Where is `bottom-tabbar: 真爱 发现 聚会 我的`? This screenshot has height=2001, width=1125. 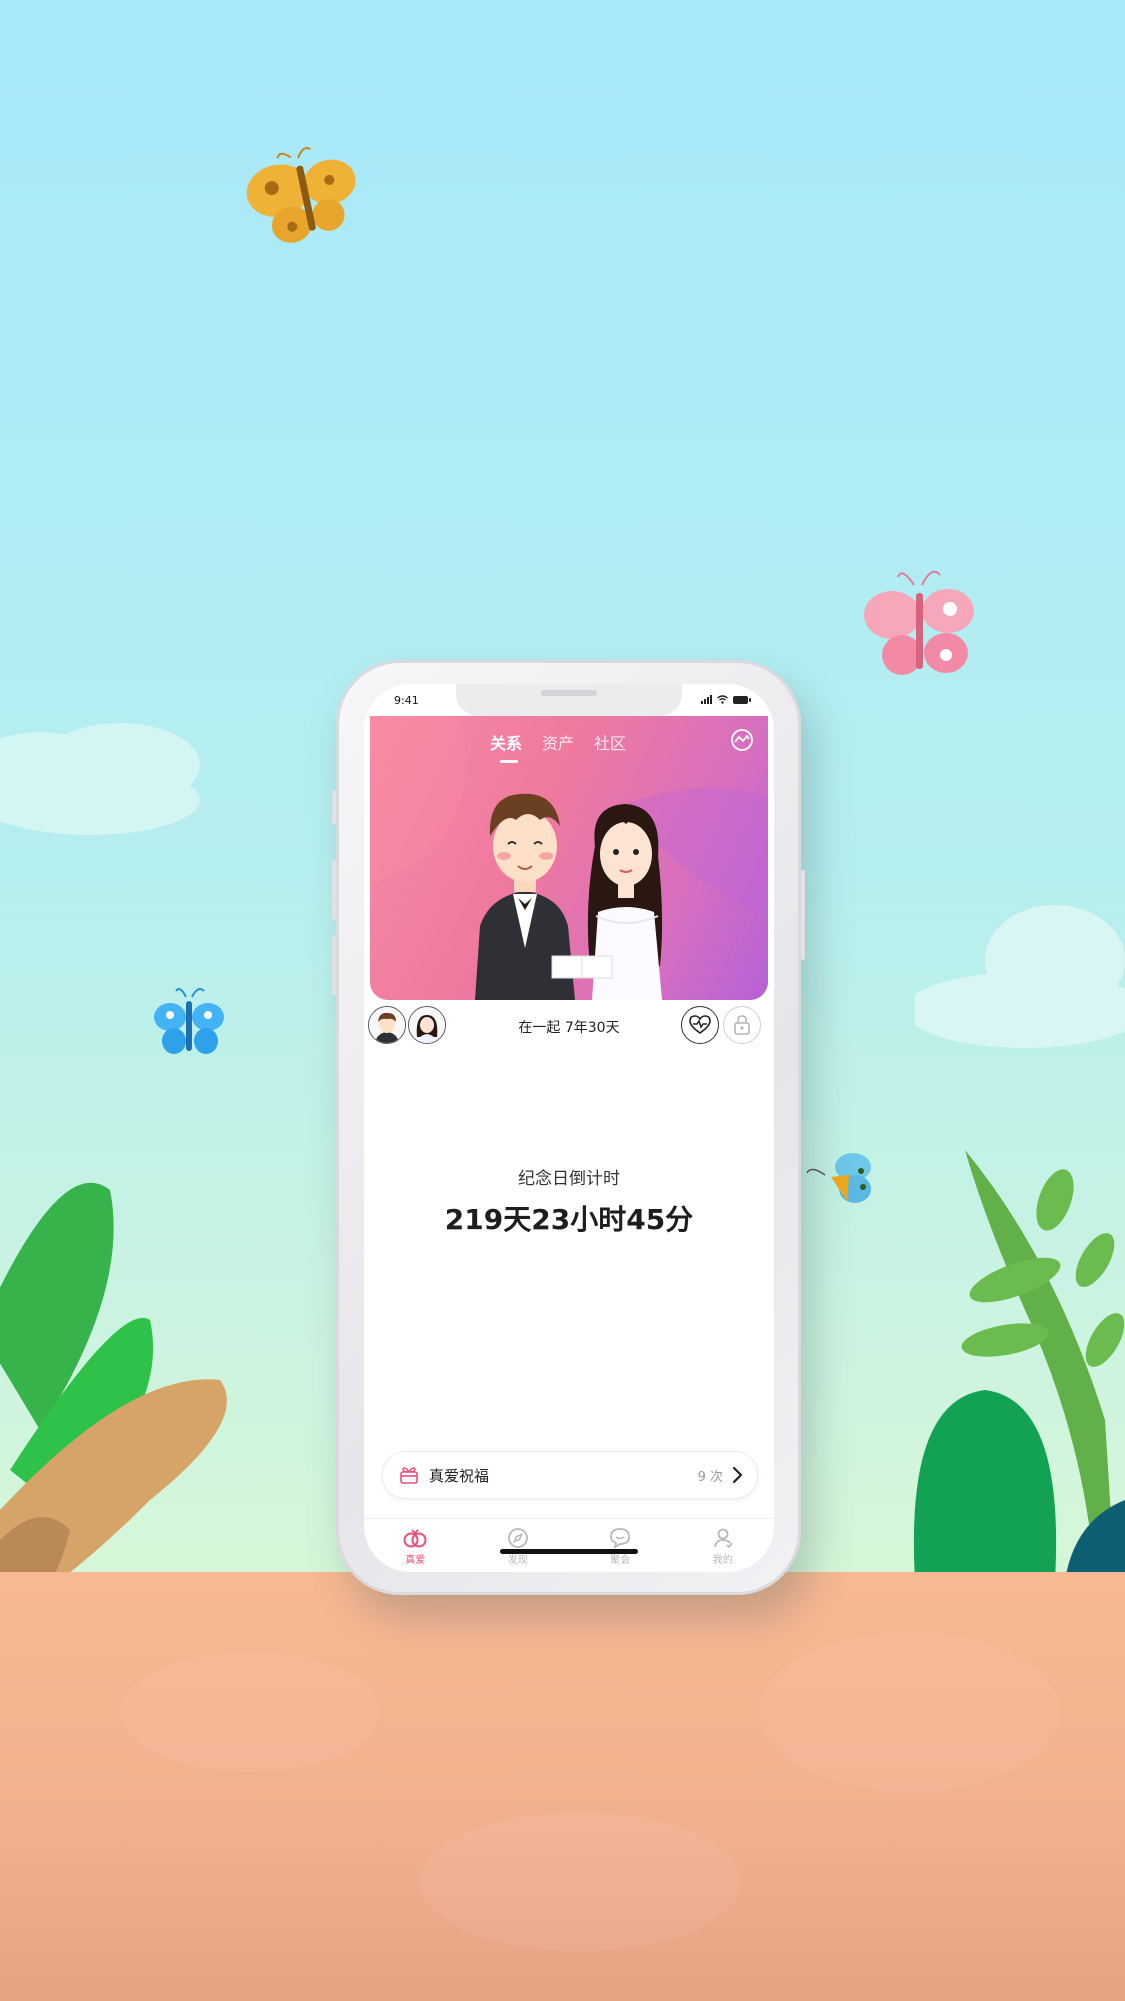 bottom-tabbar: 真爱 发现 聚会 我的 is located at coordinates (569, 1545).